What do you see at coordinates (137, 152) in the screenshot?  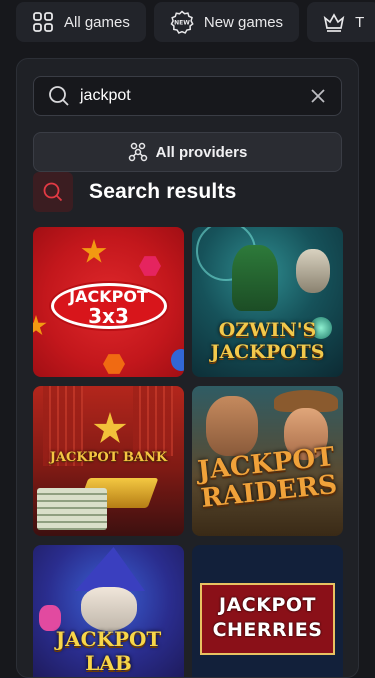 I see `providers-icon` at bounding box center [137, 152].